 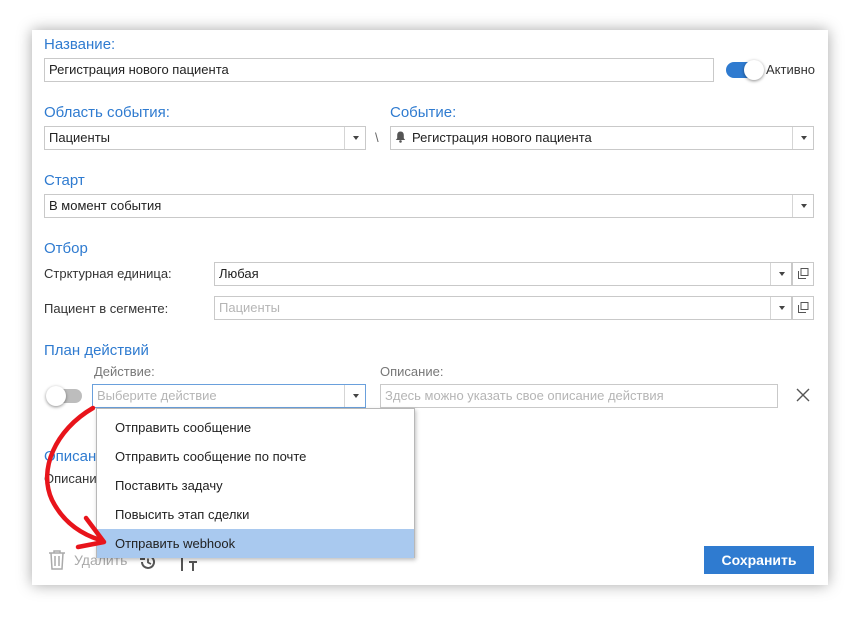 What do you see at coordinates (205, 138) in the screenshot?
I see `event-area-select: Пациенты` at bounding box center [205, 138].